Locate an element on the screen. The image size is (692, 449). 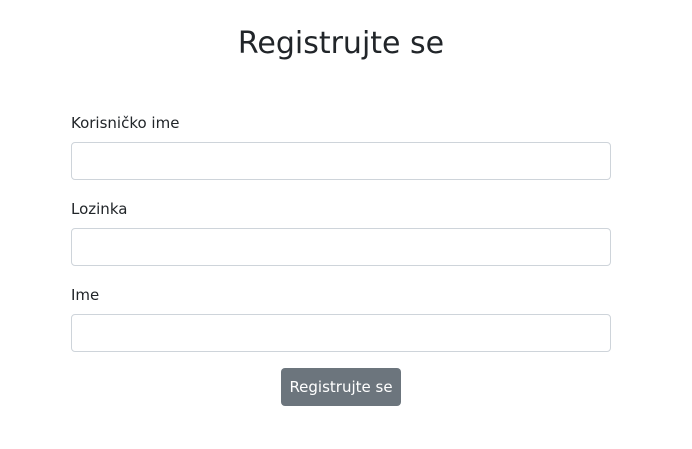
name-input is located at coordinates (341, 333).